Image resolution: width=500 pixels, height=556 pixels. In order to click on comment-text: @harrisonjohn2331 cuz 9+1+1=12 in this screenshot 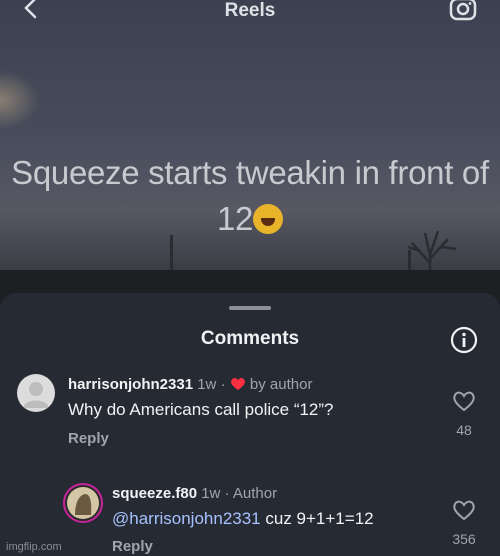, I will do `click(243, 519)`.